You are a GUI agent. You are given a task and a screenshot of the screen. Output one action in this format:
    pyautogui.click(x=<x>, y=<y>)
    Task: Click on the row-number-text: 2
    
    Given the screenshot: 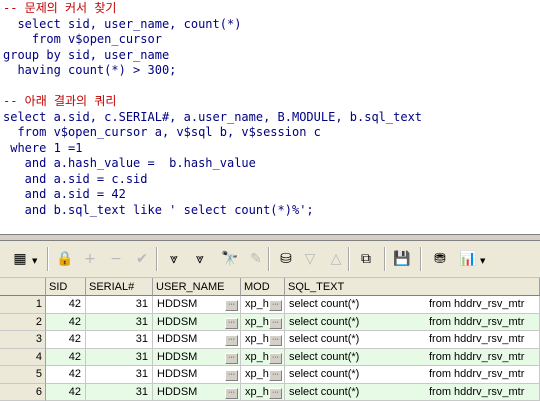 What is the action you would take?
    pyautogui.click(x=39, y=322)
    